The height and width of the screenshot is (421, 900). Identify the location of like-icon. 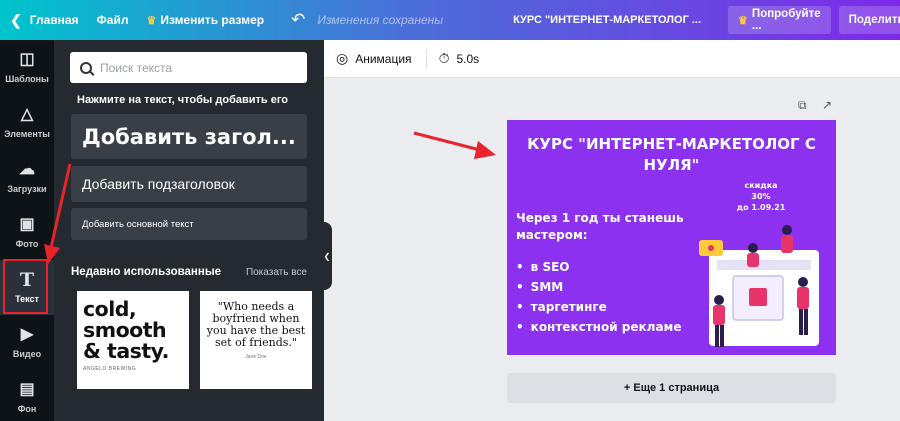
(758, 297).